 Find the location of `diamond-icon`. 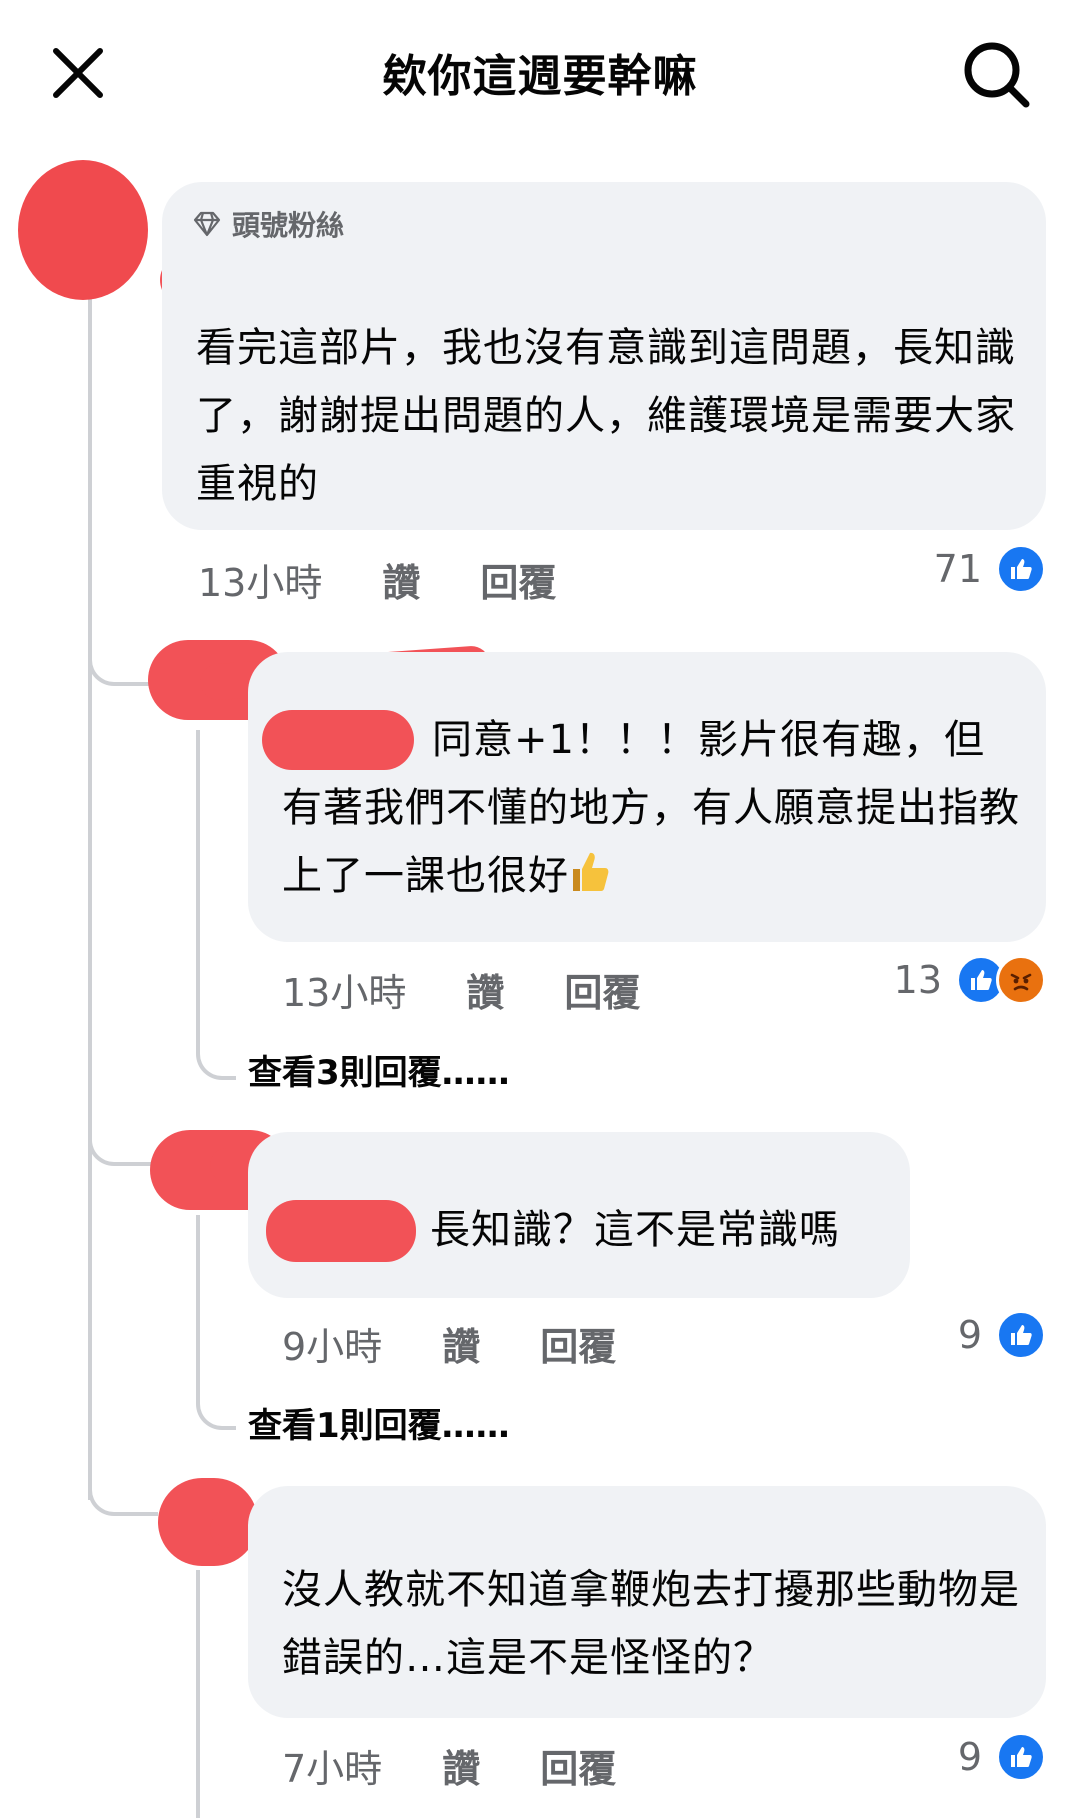

diamond-icon is located at coordinates (207, 224).